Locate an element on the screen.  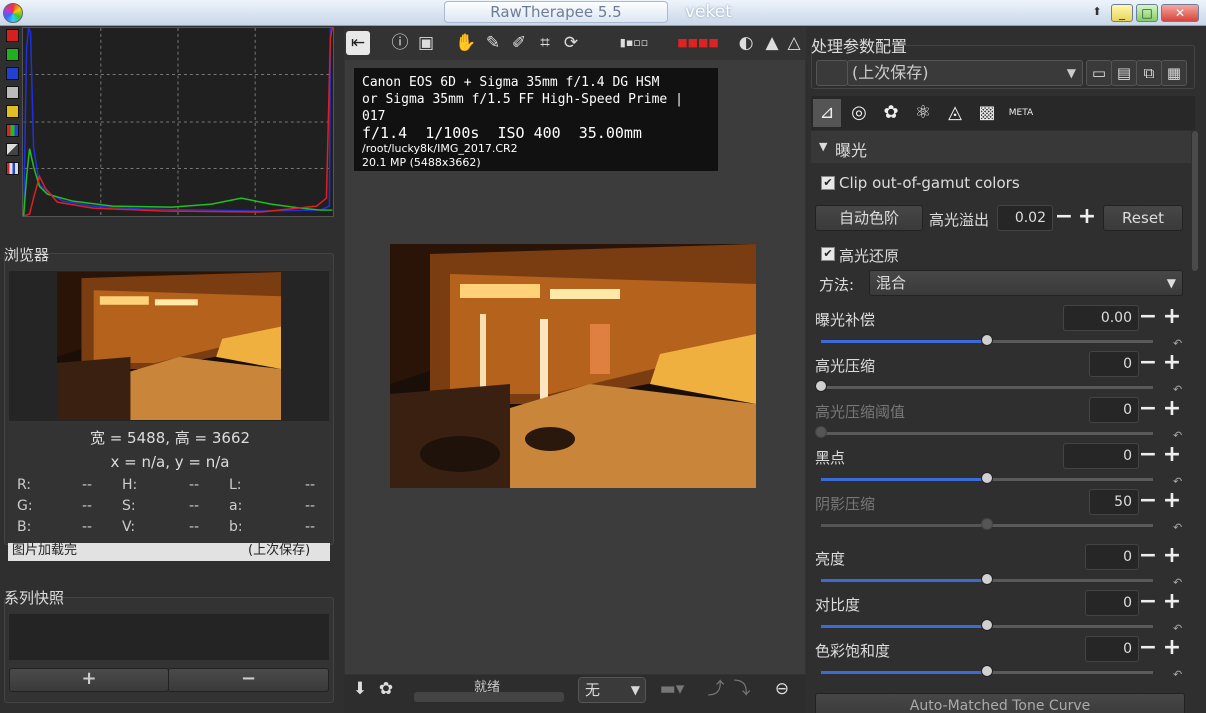
tab-exposure: ⊿ is located at coordinates (827, 113).